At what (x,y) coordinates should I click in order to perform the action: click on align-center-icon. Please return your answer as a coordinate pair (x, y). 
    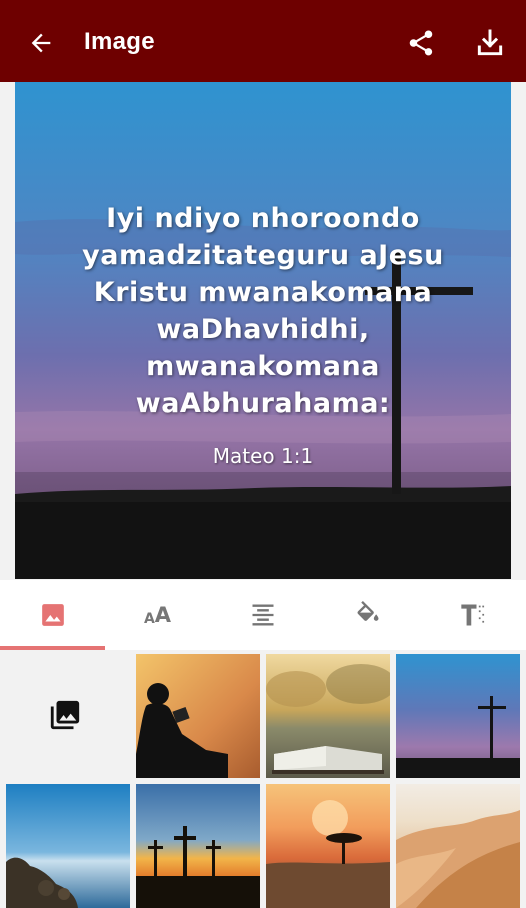
    Looking at the image, I should click on (262, 615).